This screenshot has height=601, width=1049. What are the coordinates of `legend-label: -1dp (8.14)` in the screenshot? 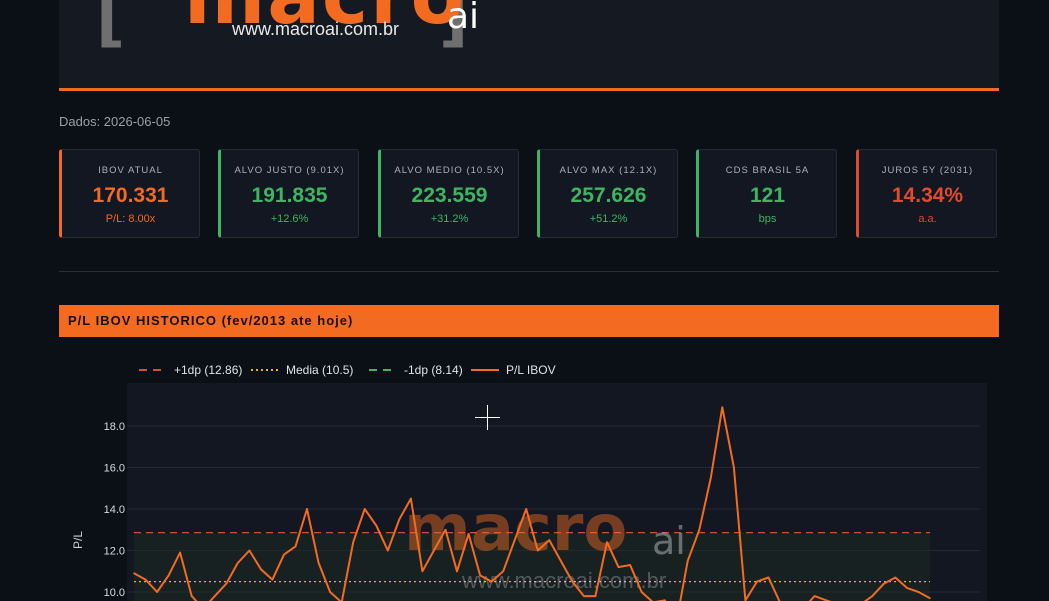 It's located at (433, 370).